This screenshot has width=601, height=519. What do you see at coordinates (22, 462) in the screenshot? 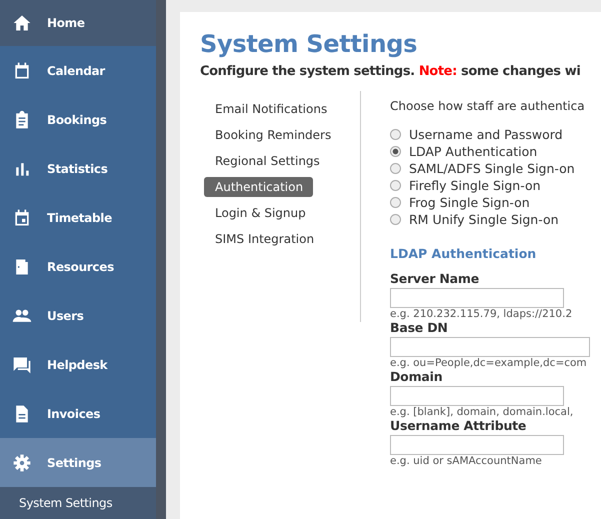
I see `settings-icon` at bounding box center [22, 462].